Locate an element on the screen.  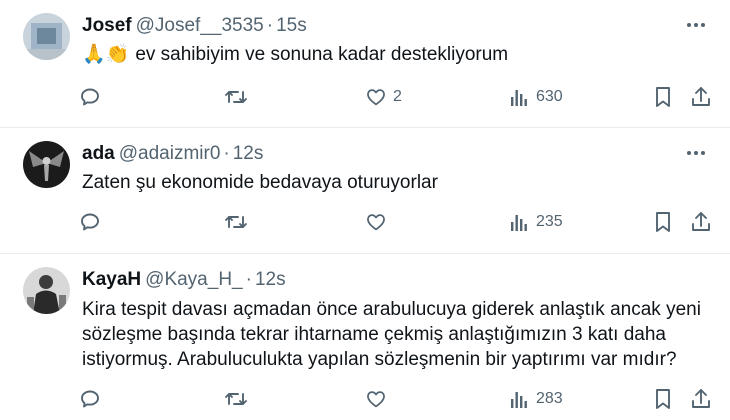
tweet-timestamp: 15s is located at coordinates (291, 25).